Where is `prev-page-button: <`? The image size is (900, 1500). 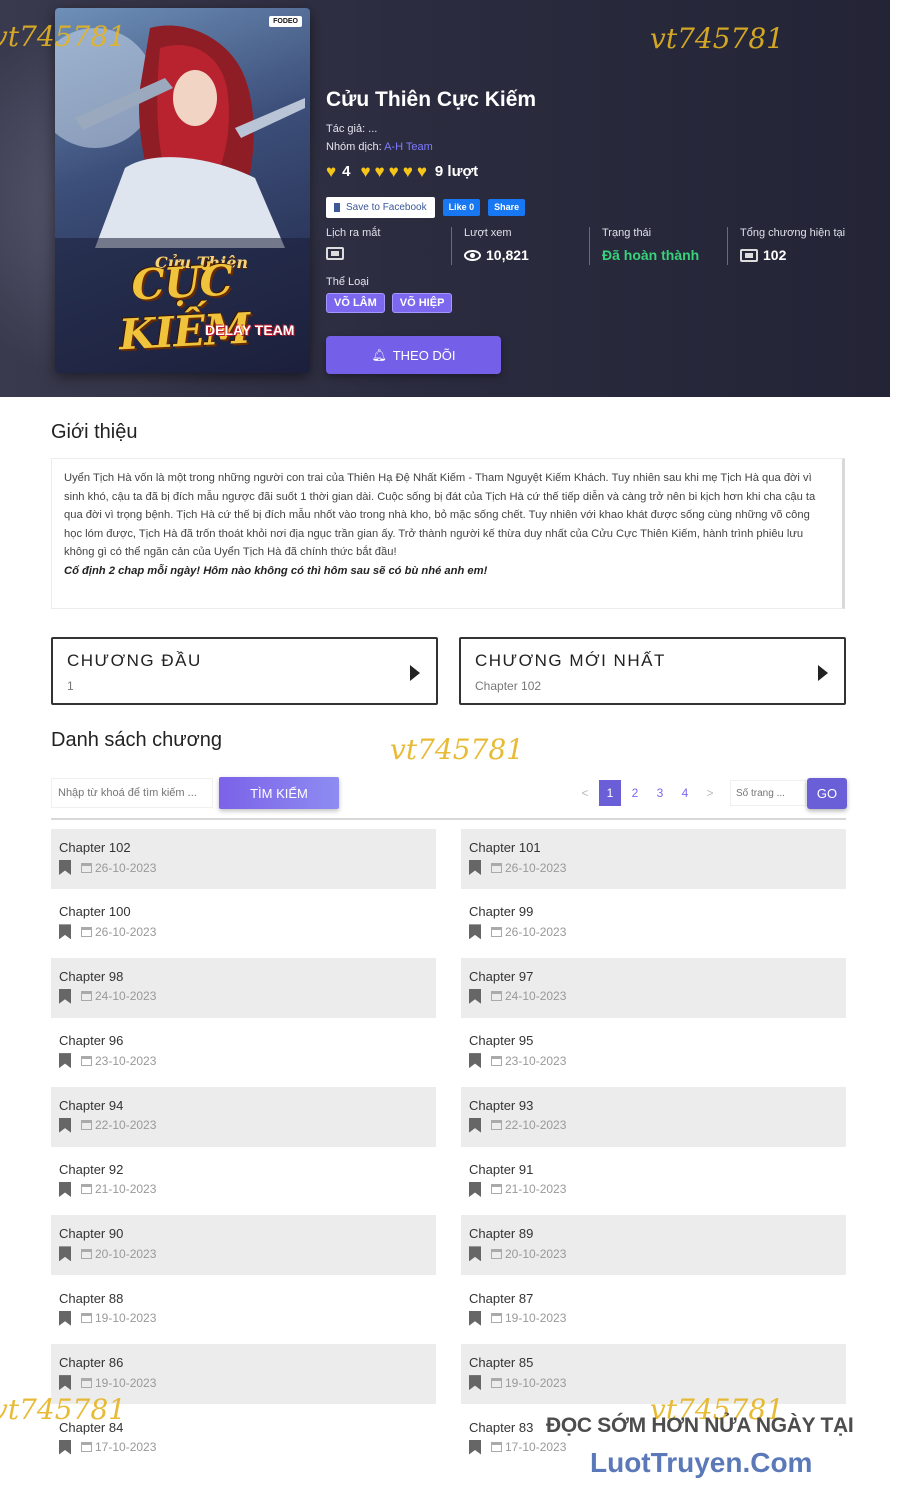 prev-page-button: < is located at coordinates (585, 793).